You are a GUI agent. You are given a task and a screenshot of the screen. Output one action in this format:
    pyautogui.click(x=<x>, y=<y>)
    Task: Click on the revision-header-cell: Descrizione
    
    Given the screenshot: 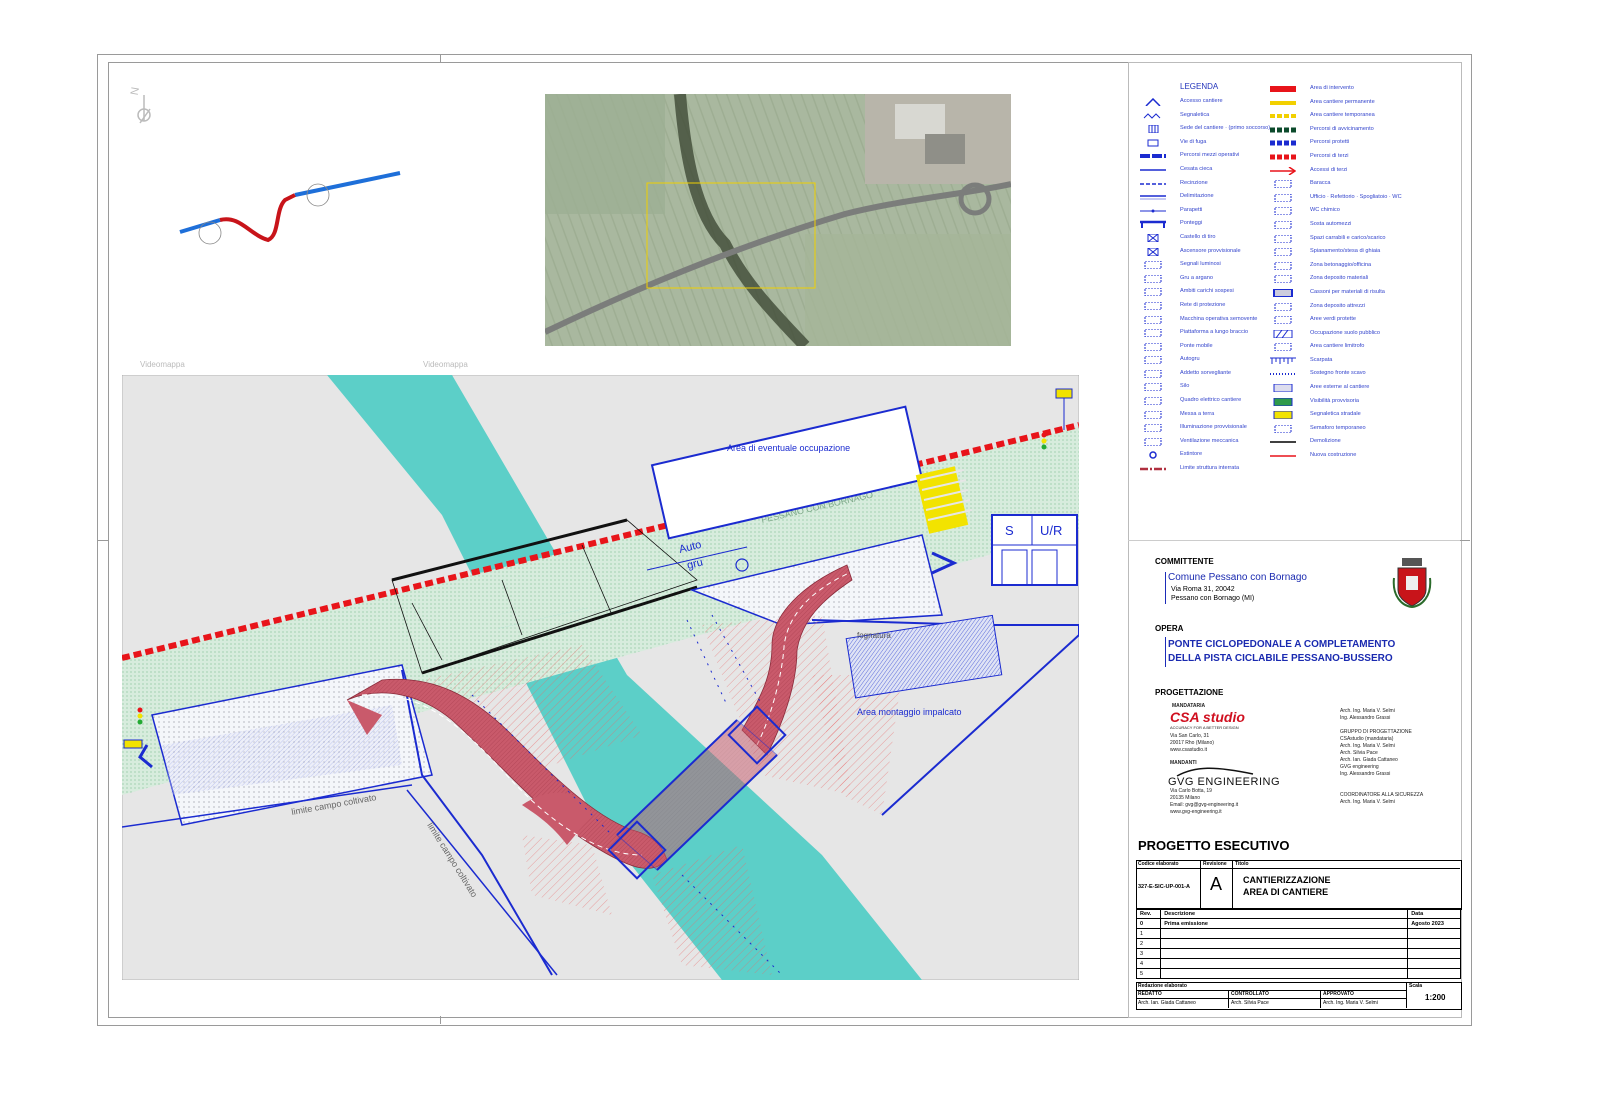 What is the action you would take?
    pyautogui.click(x=1284, y=913)
    